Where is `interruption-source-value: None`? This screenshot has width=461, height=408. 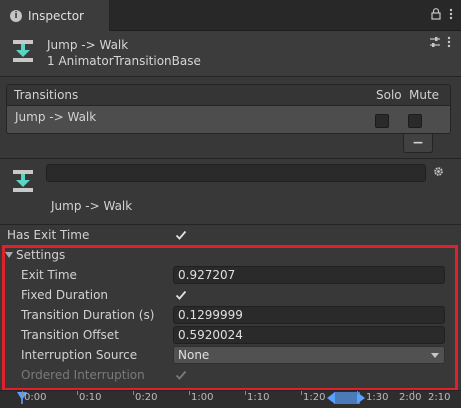
interruption-source-value: None is located at coordinates (194, 355).